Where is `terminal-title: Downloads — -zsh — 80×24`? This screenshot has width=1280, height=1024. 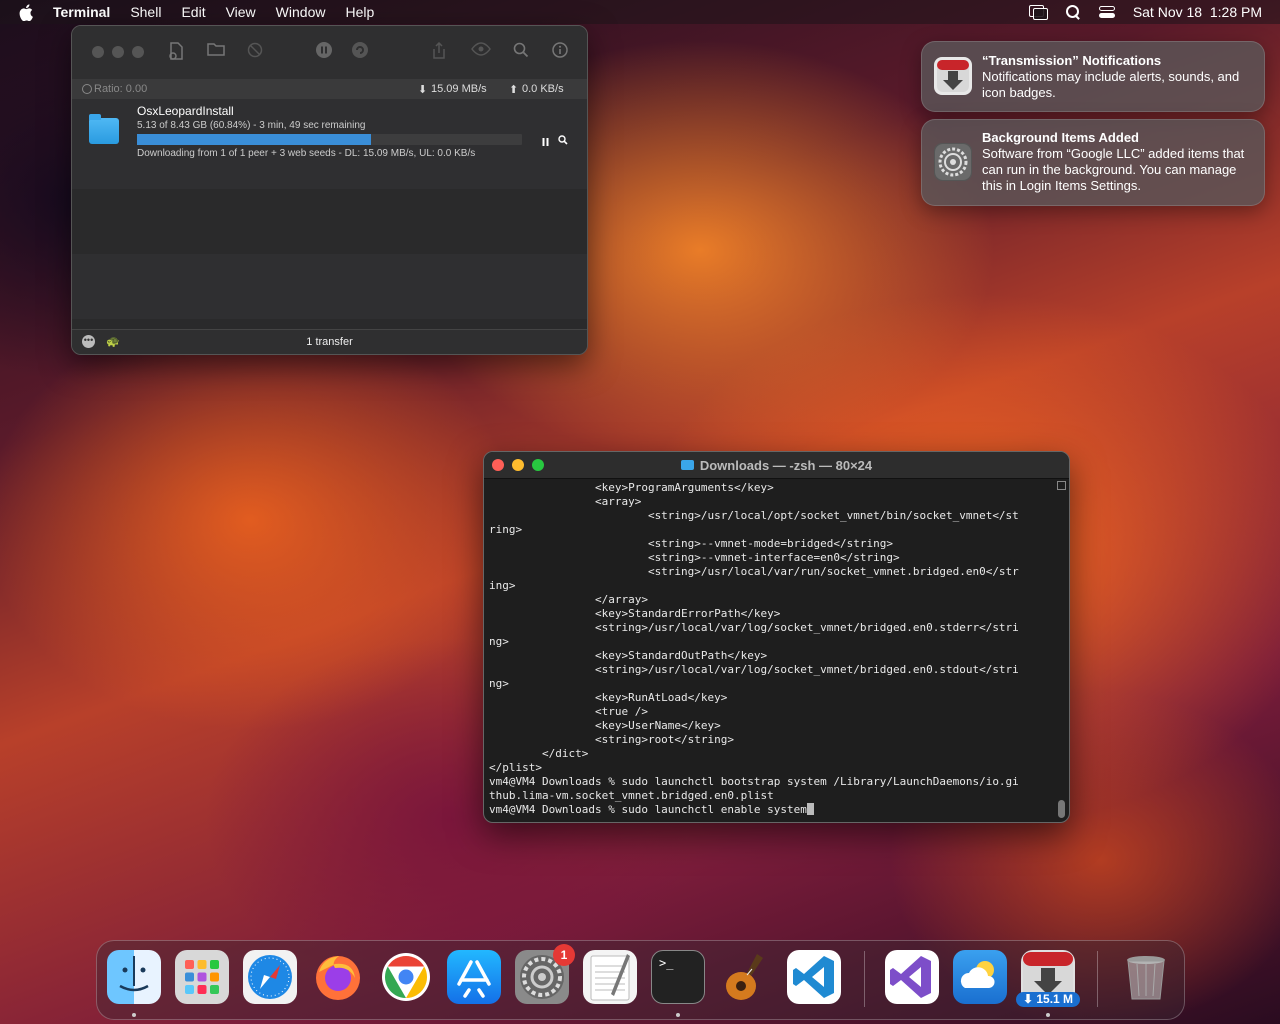 terminal-title: Downloads — -zsh — 80×24 is located at coordinates (786, 465).